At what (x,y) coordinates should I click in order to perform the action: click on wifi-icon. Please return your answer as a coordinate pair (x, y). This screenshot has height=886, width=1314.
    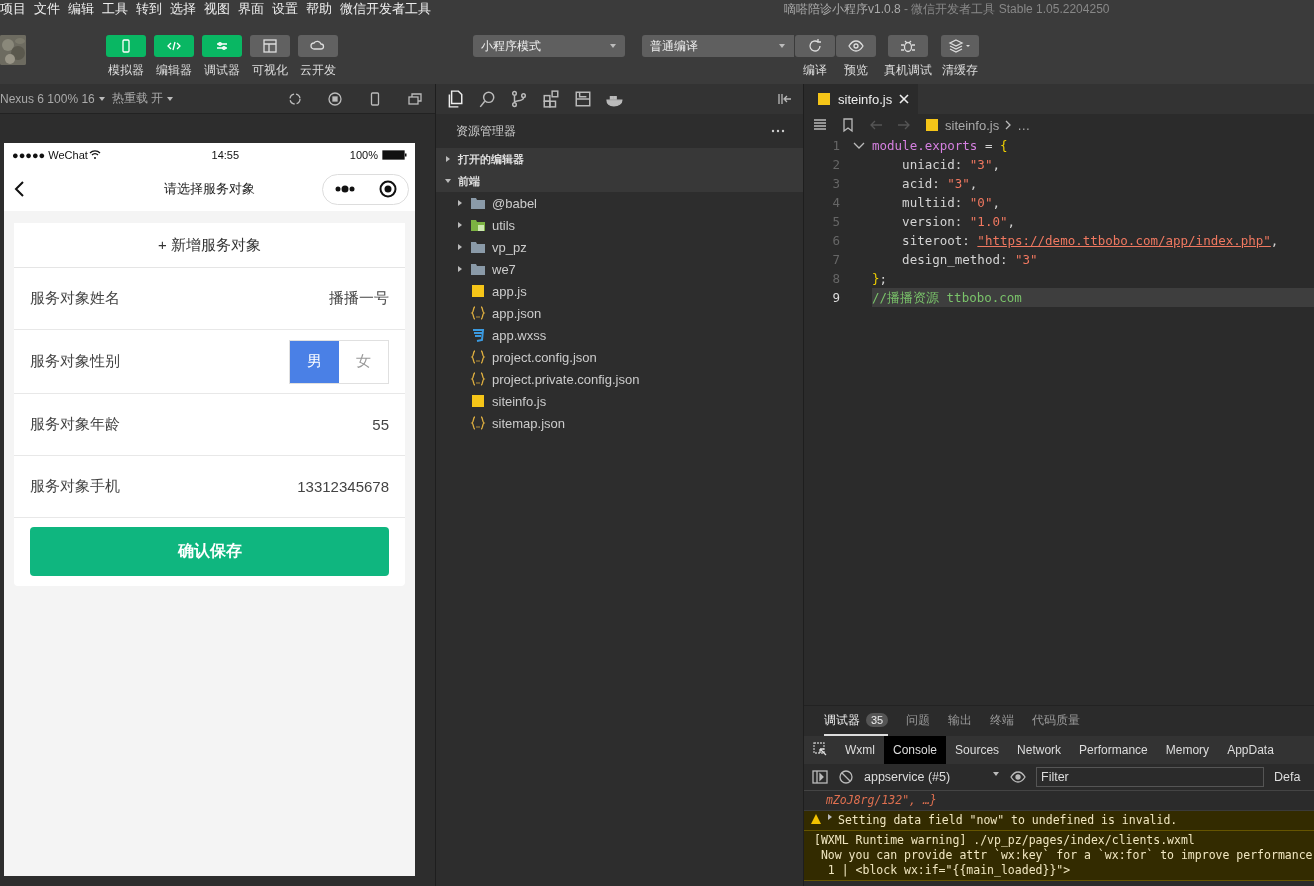
    Looking at the image, I should click on (94, 155).